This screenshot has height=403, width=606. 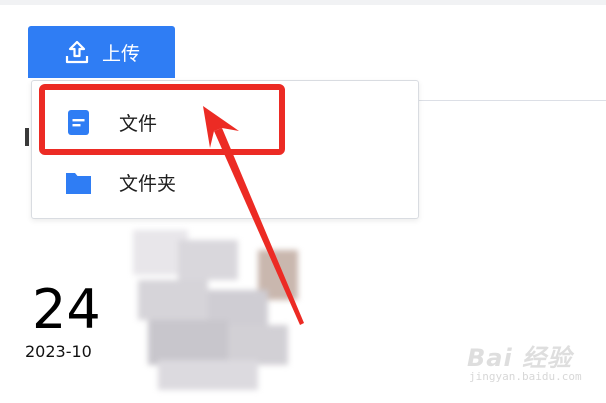 I want to click on top-bar-strip, so click(x=303, y=2).